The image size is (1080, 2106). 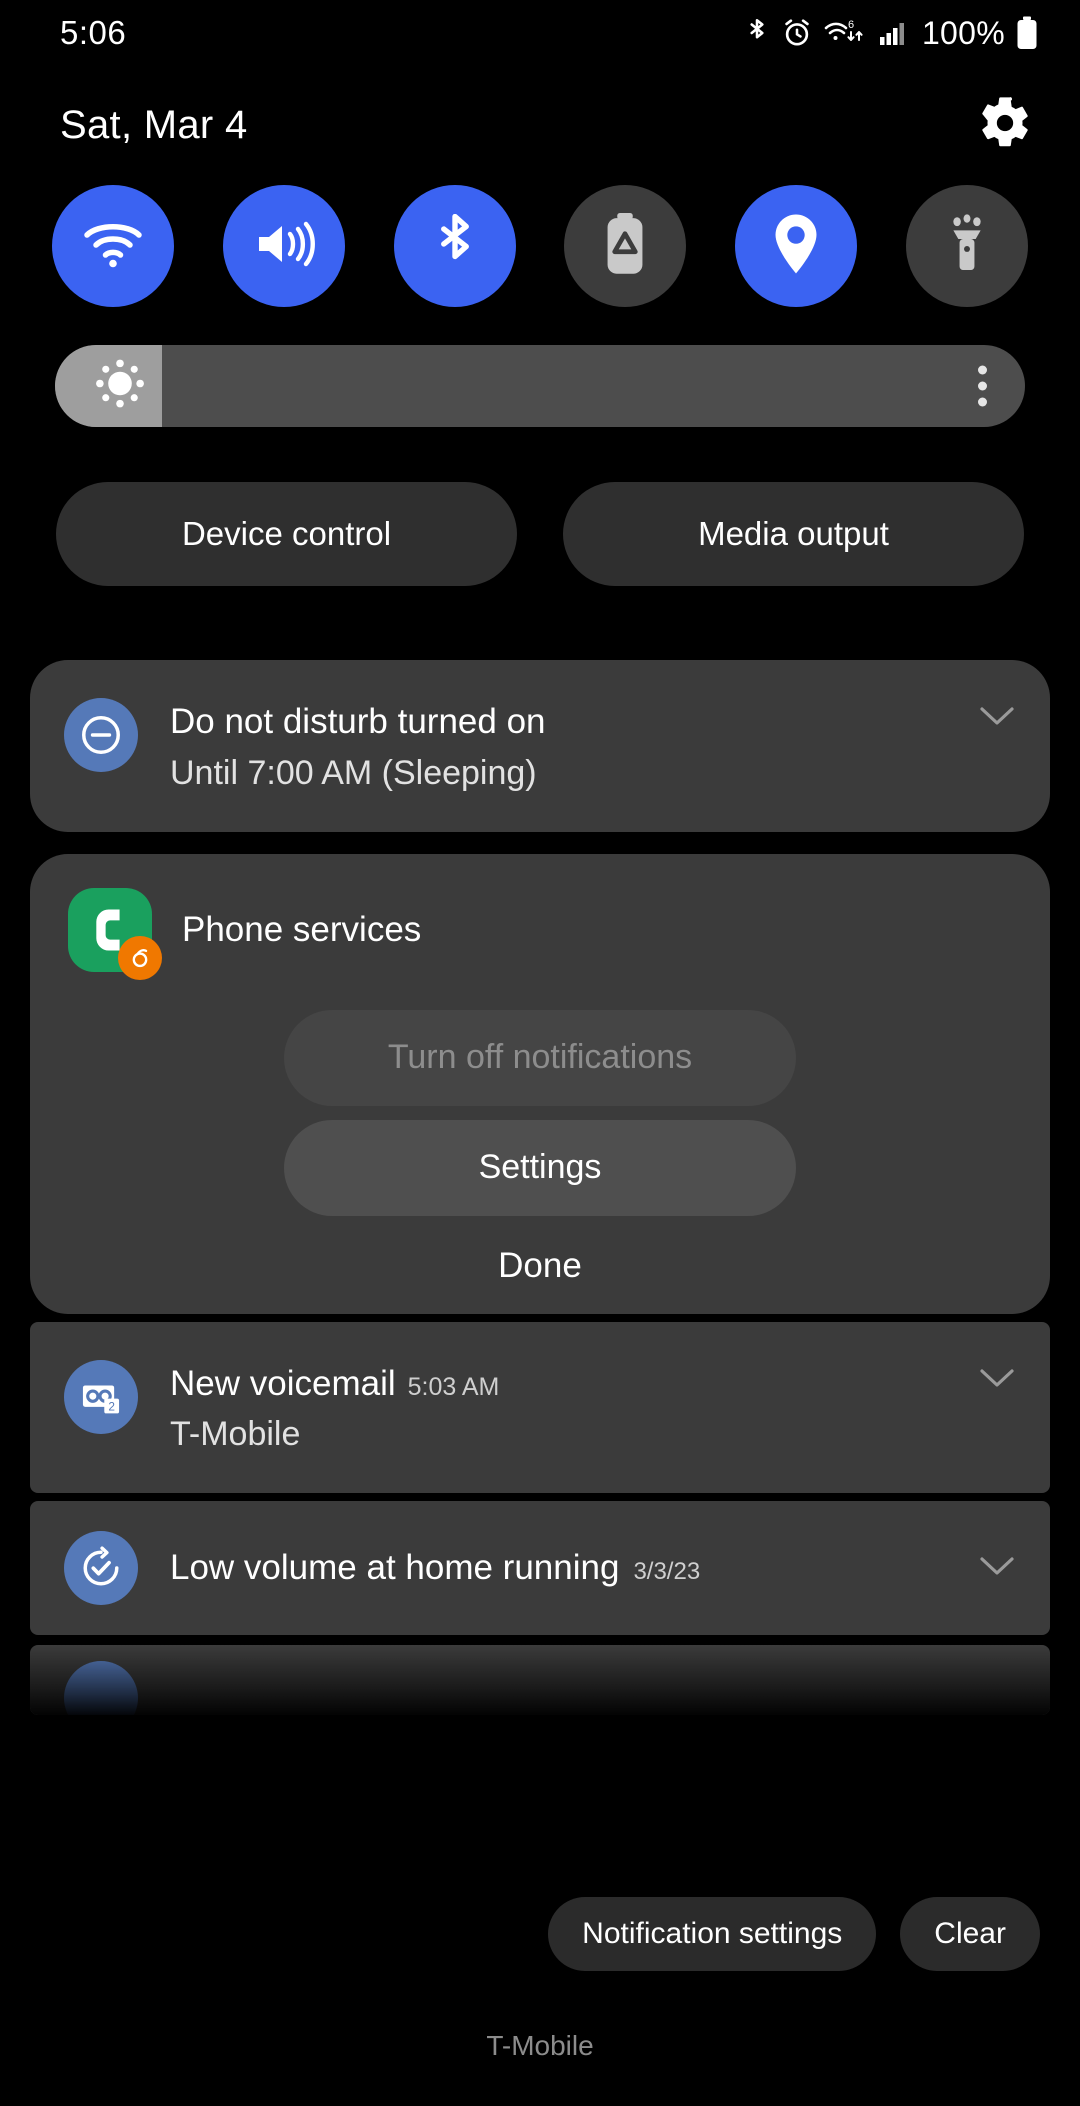 I want to click on qs-tile-power-saving, so click(x=625, y=246).